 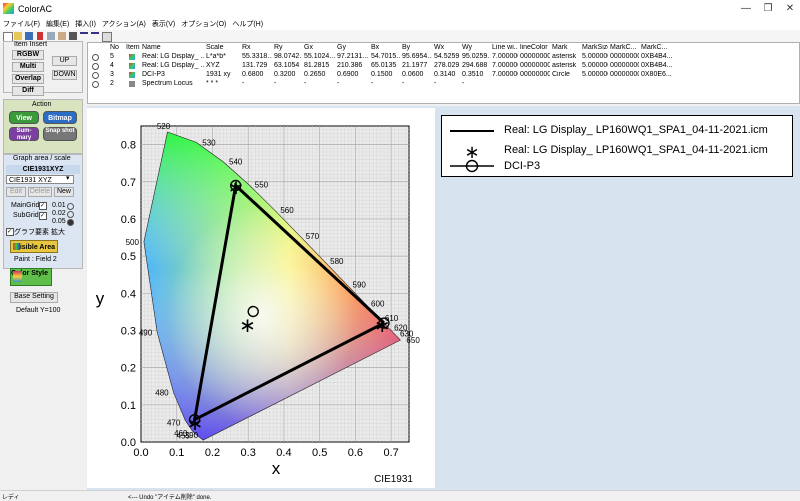 What do you see at coordinates (415, 65) in the screenshot?
I see `table-cell: 21.1977` at bounding box center [415, 65].